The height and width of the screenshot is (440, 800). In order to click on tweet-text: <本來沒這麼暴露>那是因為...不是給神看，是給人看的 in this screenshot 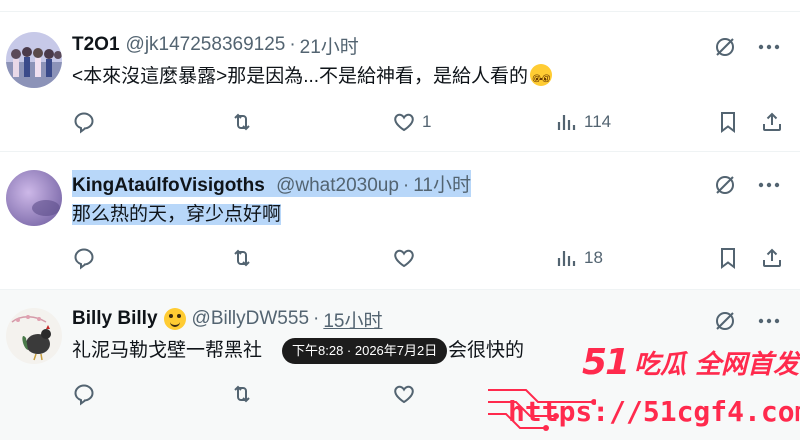, I will do `click(312, 77)`.